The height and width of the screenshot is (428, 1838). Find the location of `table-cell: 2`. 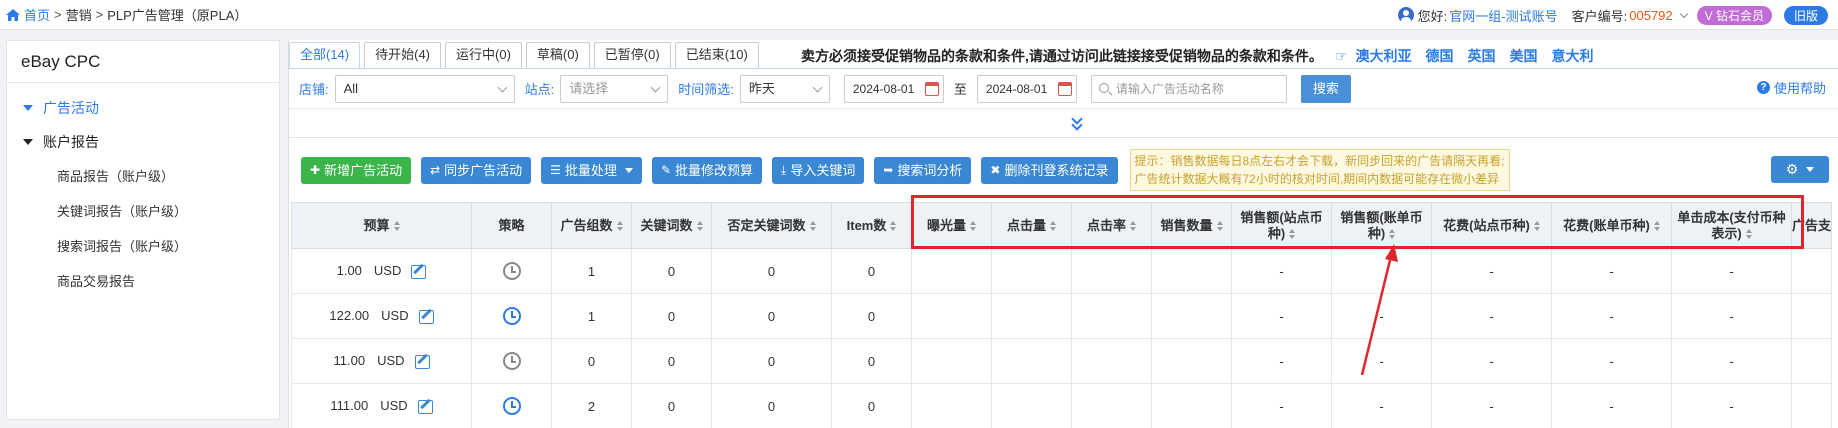

table-cell: 2 is located at coordinates (591, 405).